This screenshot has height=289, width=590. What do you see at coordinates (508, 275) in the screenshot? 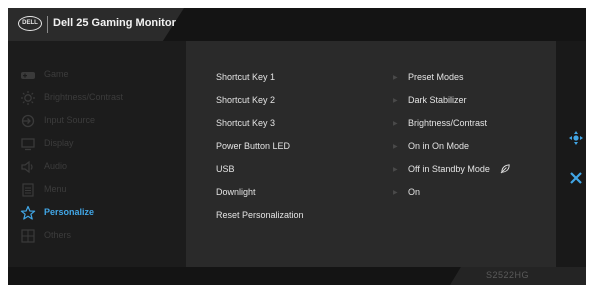
I see `model-number: S2522HG` at bounding box center [508, 275].